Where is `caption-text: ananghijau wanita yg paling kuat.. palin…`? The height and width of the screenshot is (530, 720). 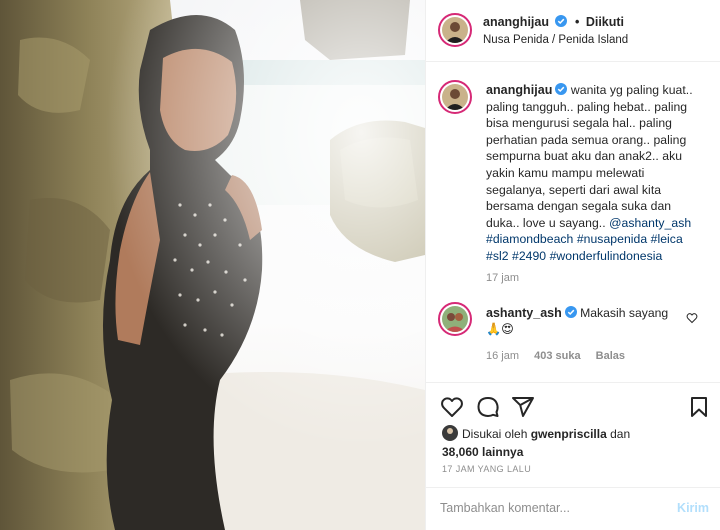
caption-text: ananghijau wanita yg paling kuat.. palin… is located at coordinates (598, 173).